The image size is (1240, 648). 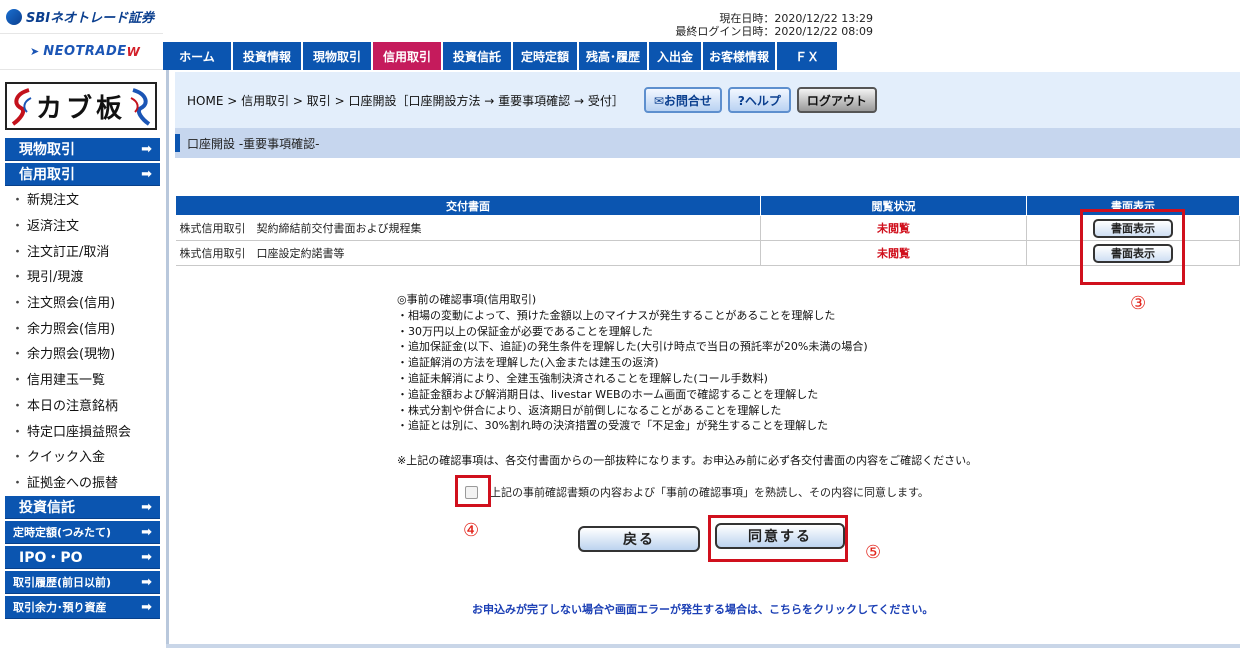 What do you see at coordinates (62, 533) in the screenshot?
I see `sidebar-teiji-label: 定時定額(つみたて)` at bounding box center [62, 533].